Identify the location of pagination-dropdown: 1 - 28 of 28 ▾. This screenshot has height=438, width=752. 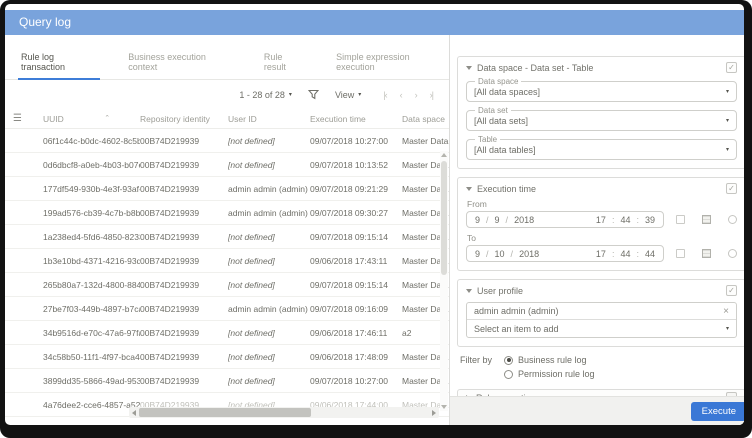
(265, 95).